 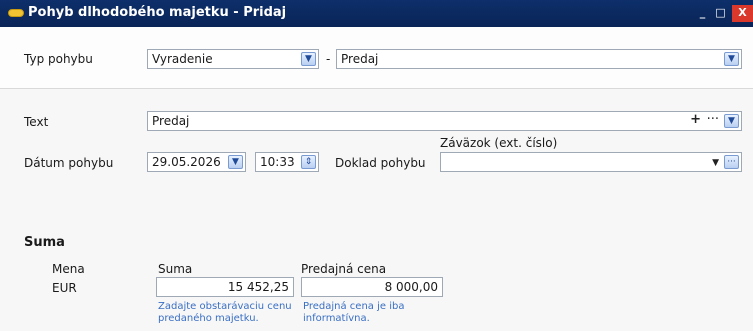 What do you see at coordinates (64, 288) in the screenshot?
I see `currency-value: EUR` at bounding box center [64, 288].